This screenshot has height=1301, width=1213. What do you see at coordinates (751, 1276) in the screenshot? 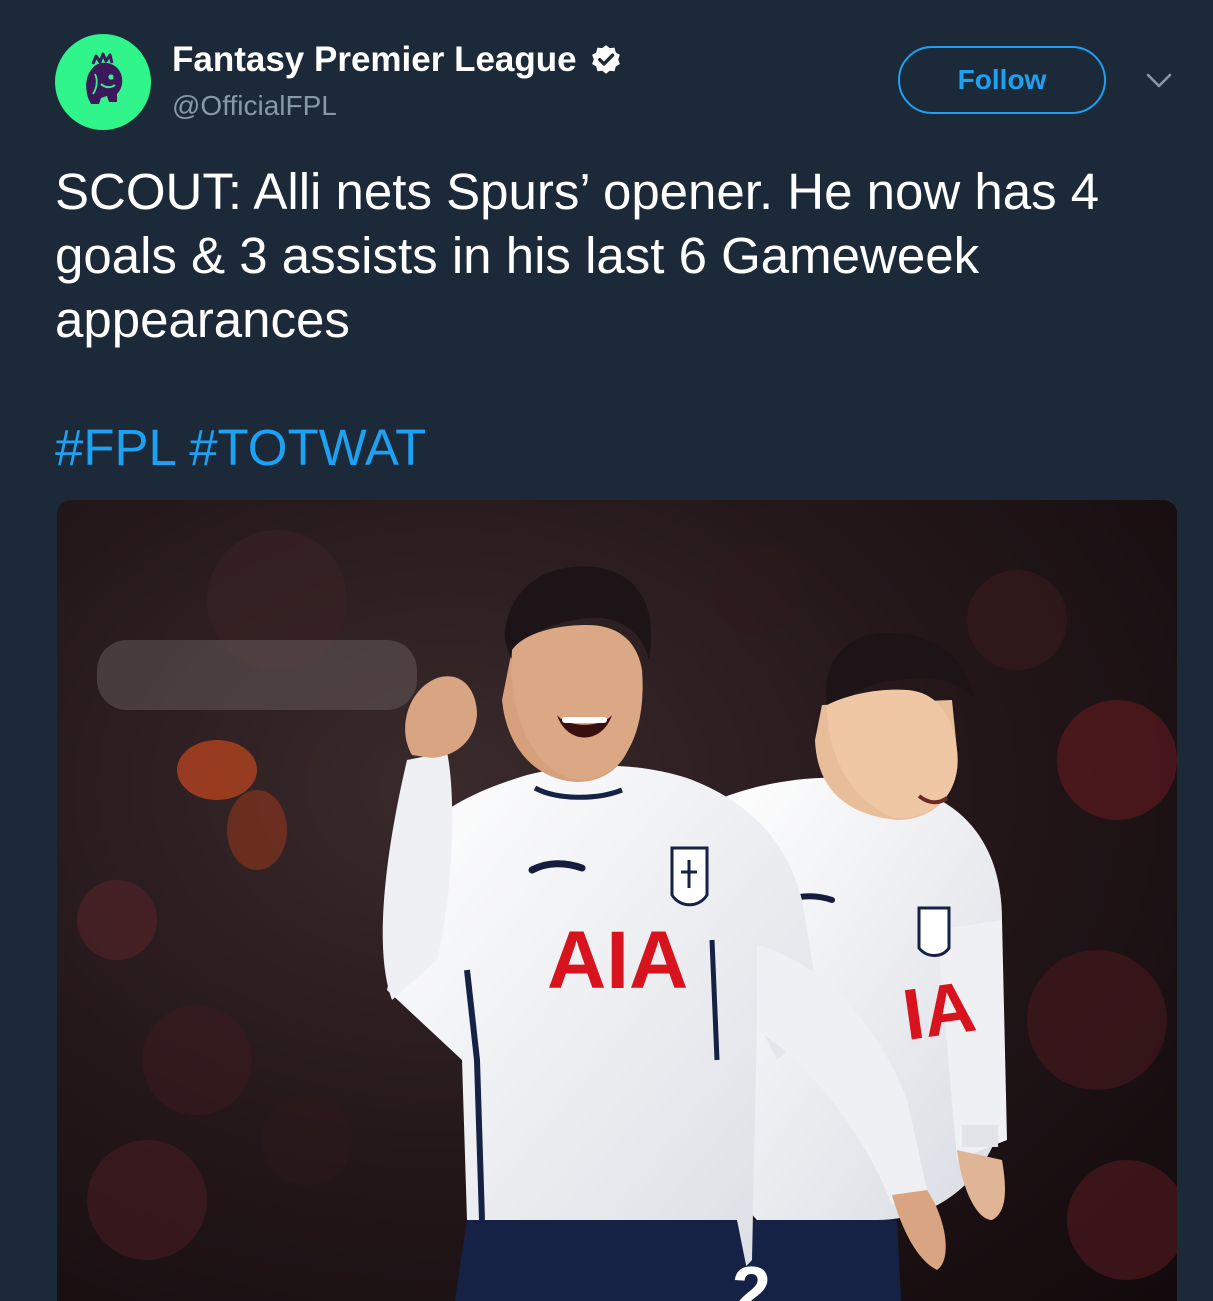
I see `shirt-number: 2` at bounding box center [751, 1276].